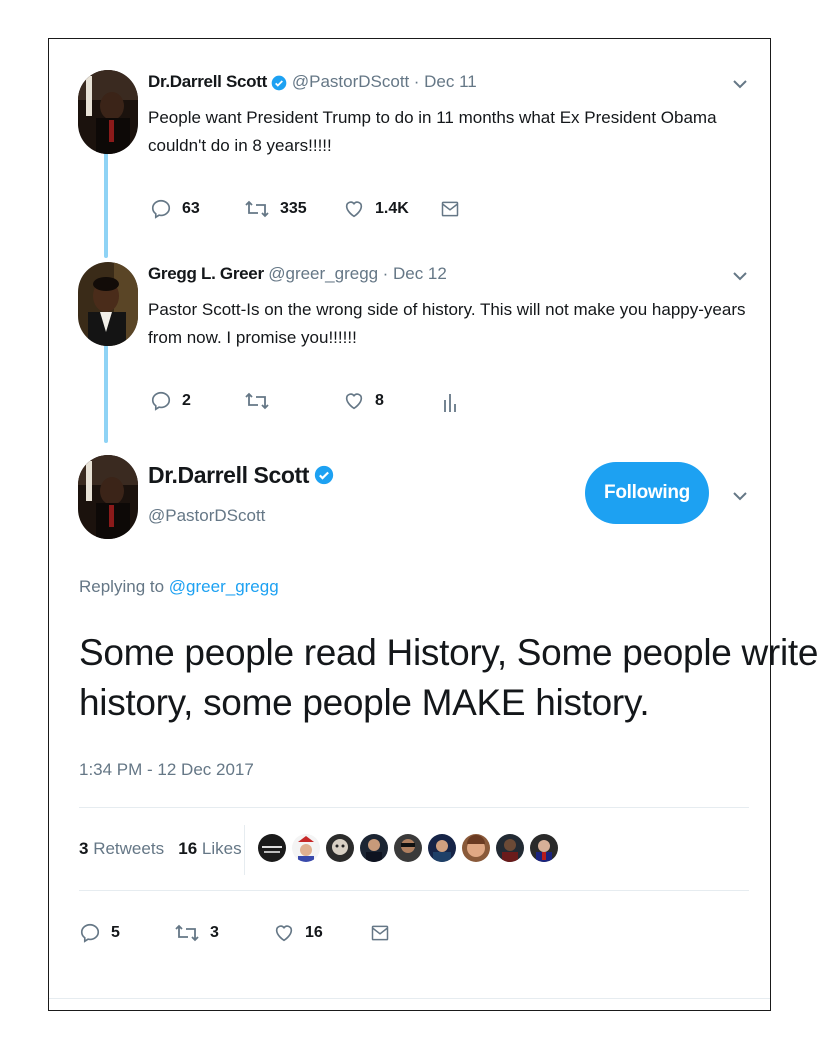  Describe the element at coordinates (293, 208) in the screenshot. I see `retweet-count: 335` at that location.